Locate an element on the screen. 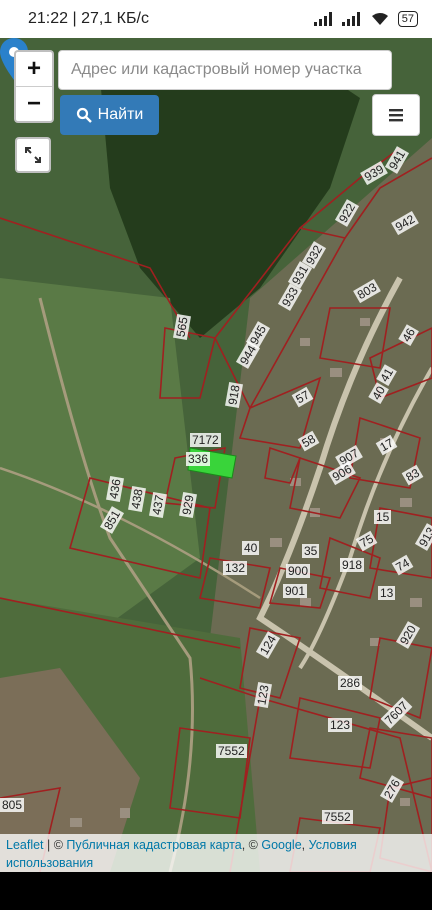  status-bar: 21:22 | 27,1 КБ/с 57 is located at coordinates (216, 19).